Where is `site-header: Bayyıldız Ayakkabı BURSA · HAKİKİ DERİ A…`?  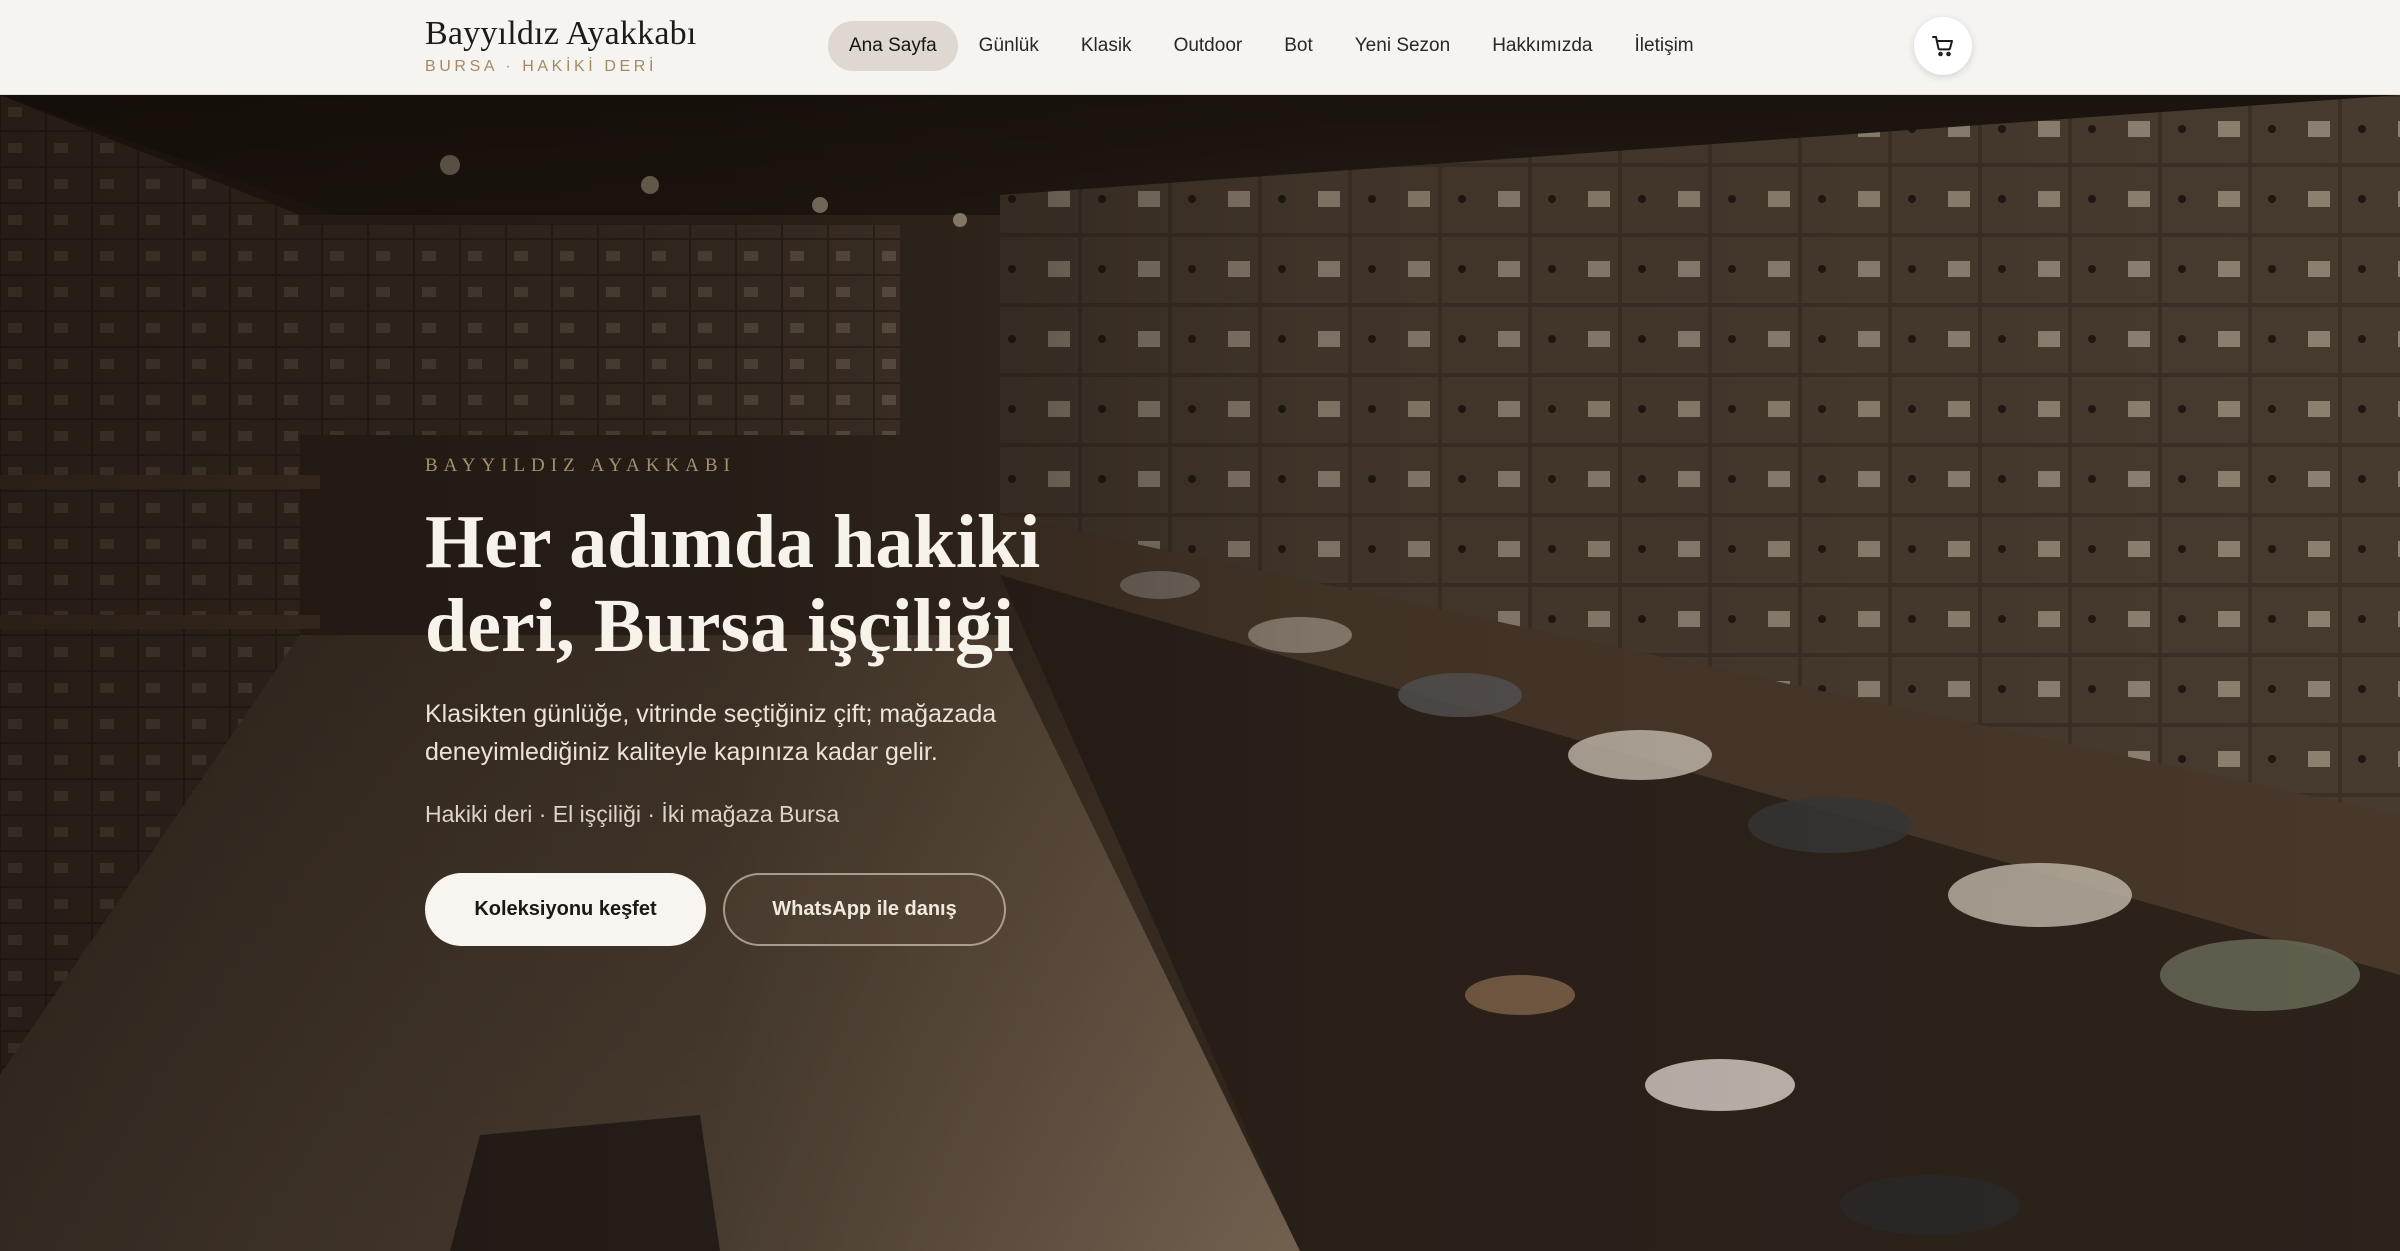
site-header: Bayyıldız Ayakkabı BURSA · HAKİKİ DERİ A… is located at coordinates (1200, 47).